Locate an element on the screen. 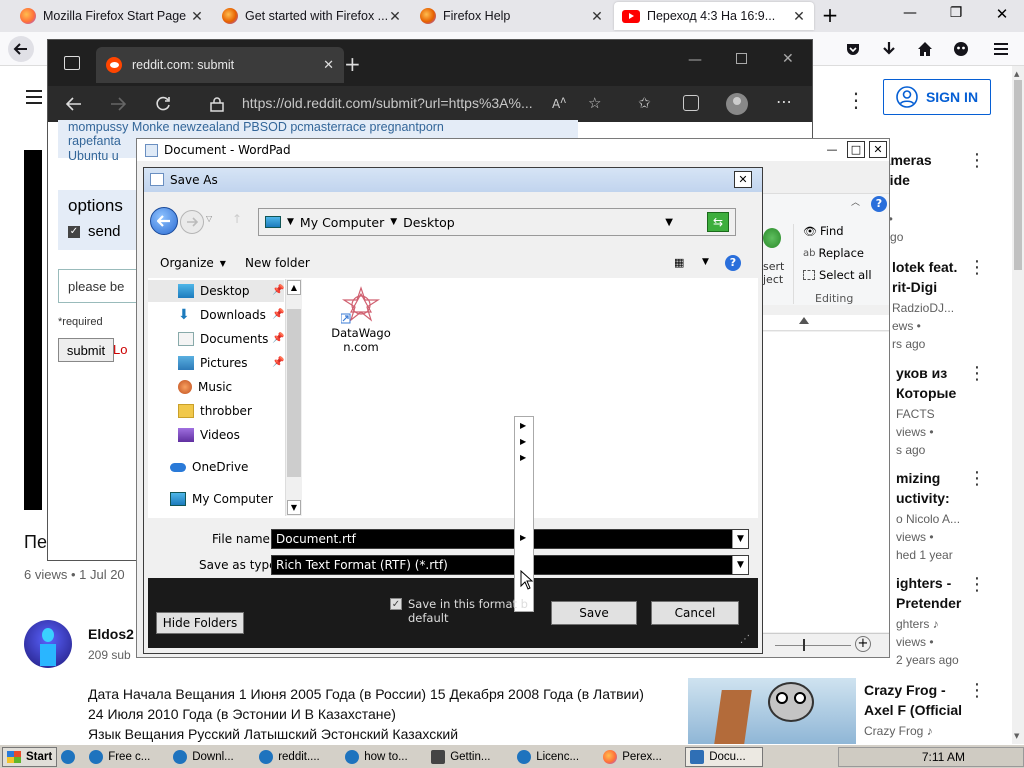  start-button: Start is located at coordinates (30, 756).